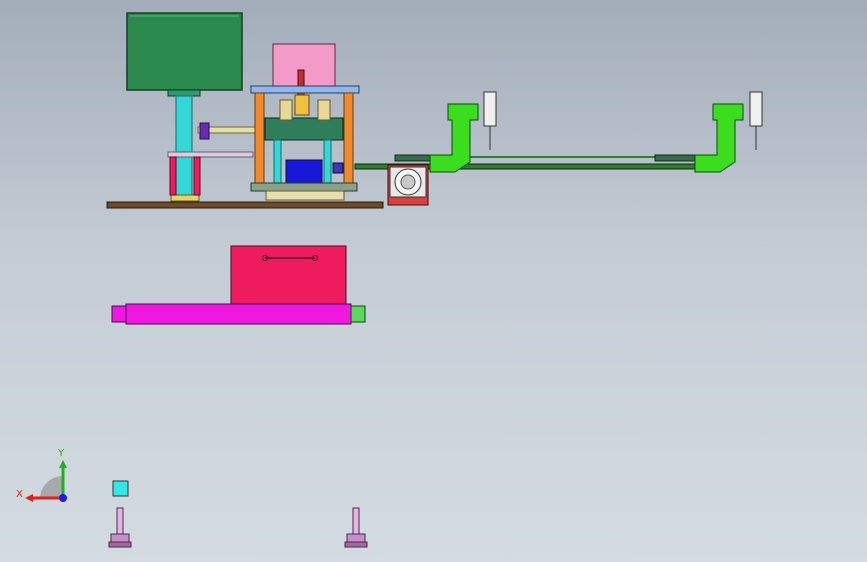  I want to click on x-axis-label: X, so click(19, 494).